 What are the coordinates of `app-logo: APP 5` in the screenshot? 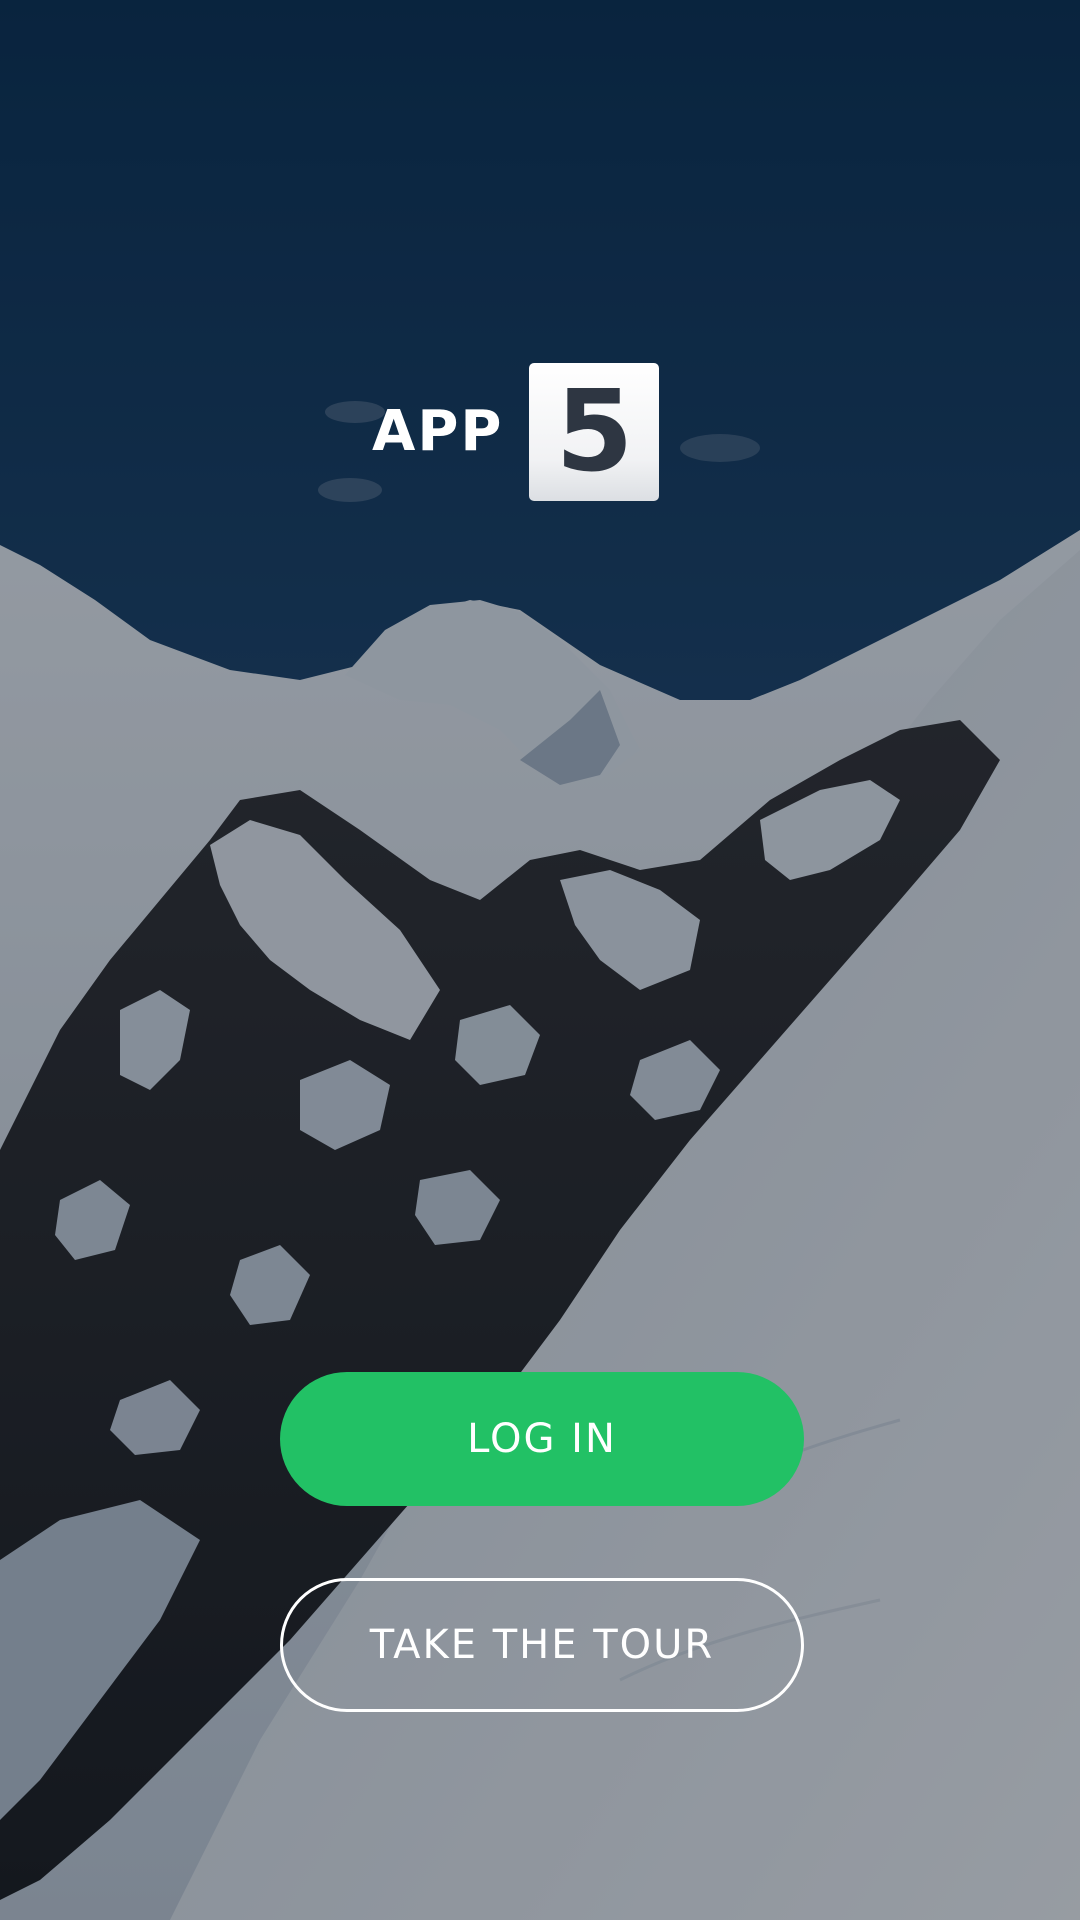 It's located at (516, 432).